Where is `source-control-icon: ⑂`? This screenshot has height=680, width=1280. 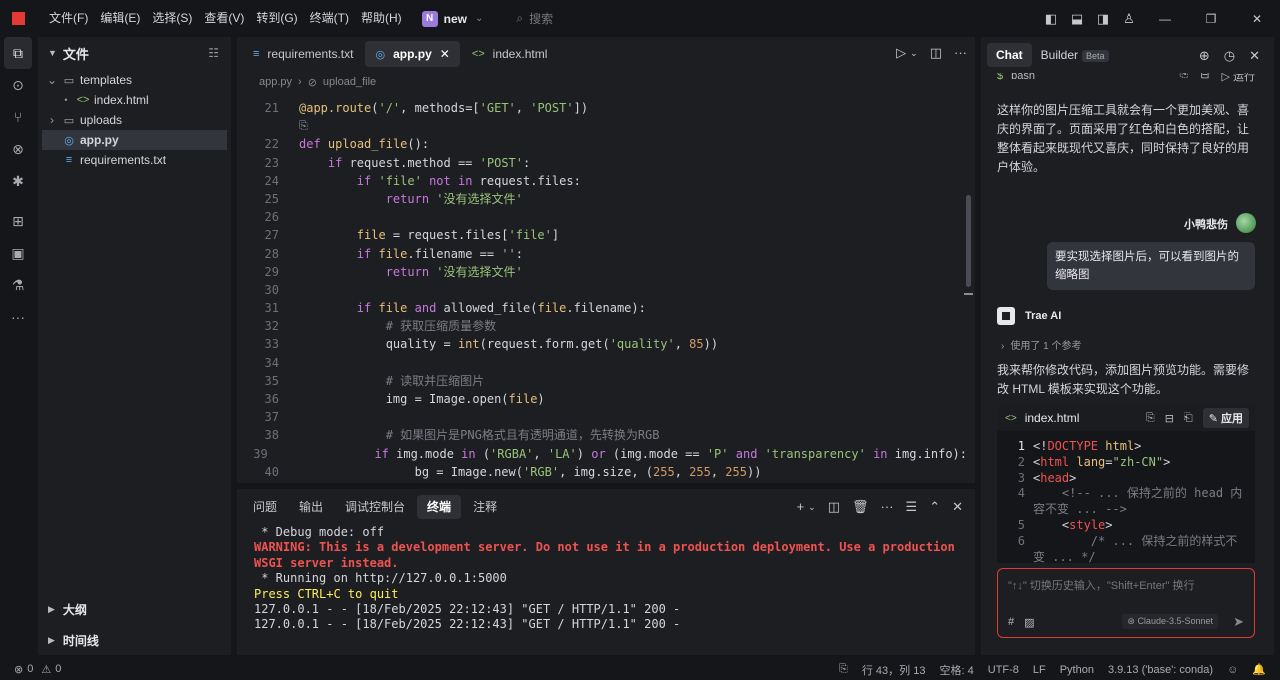
source-control-icon: ⑂ is located at coordinates (18, 117).